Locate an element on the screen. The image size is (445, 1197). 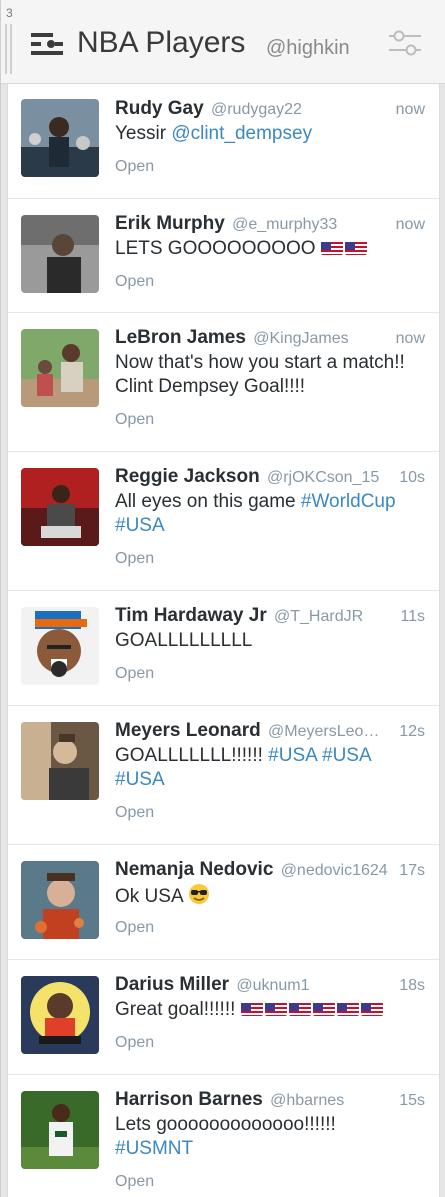
author-handle: @nedovic1624 is located at coordinates (334, 870).